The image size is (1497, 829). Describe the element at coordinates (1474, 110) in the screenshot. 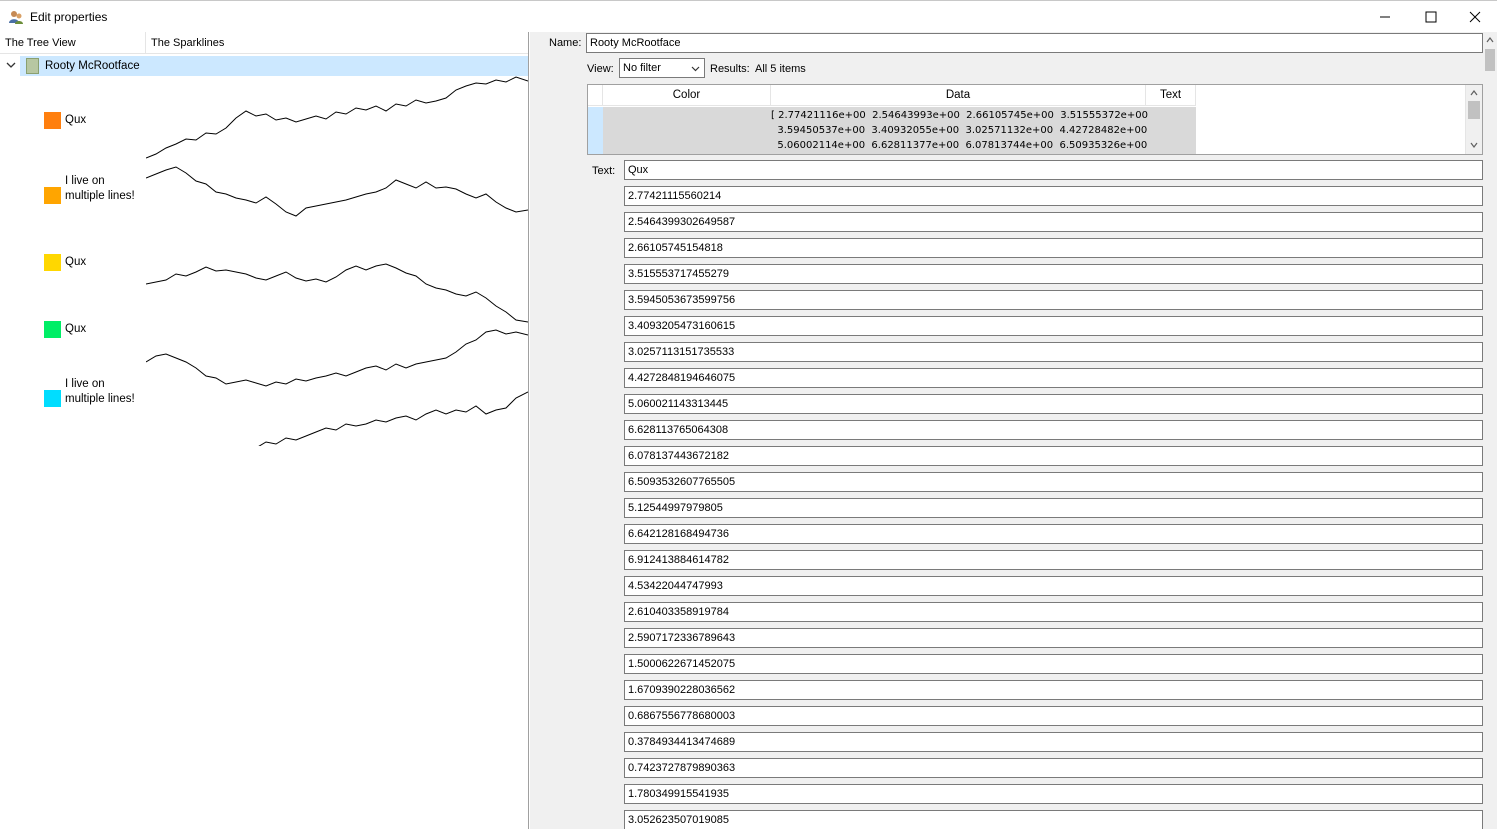

I see `grid-scroll-thumb` at that location.